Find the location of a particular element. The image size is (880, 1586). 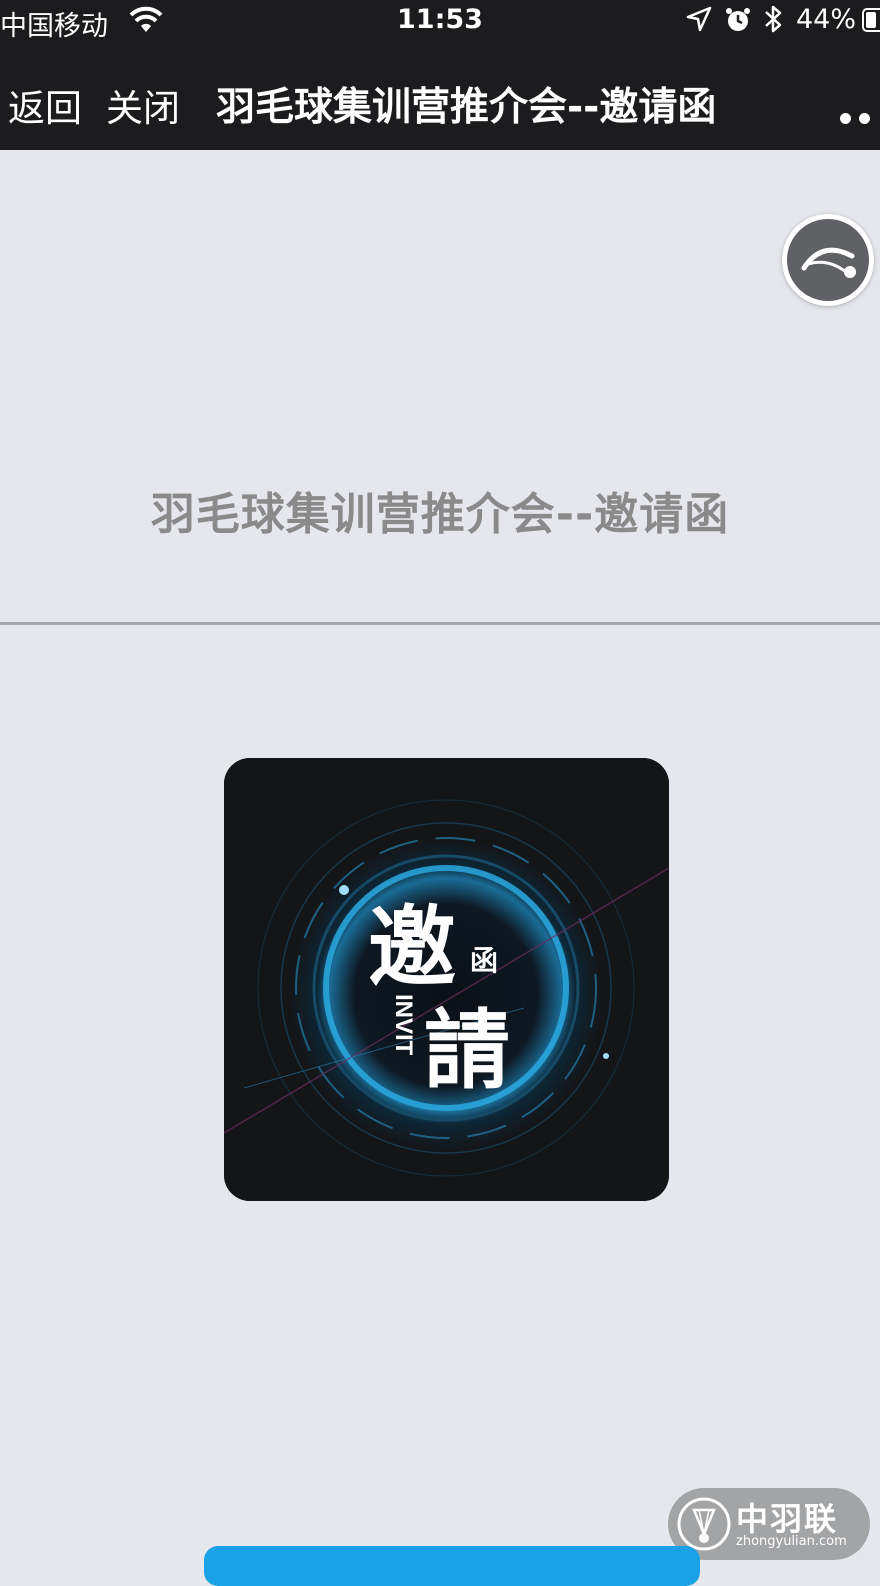

invite-char-small: 函 is located at coordinates (484, 960).